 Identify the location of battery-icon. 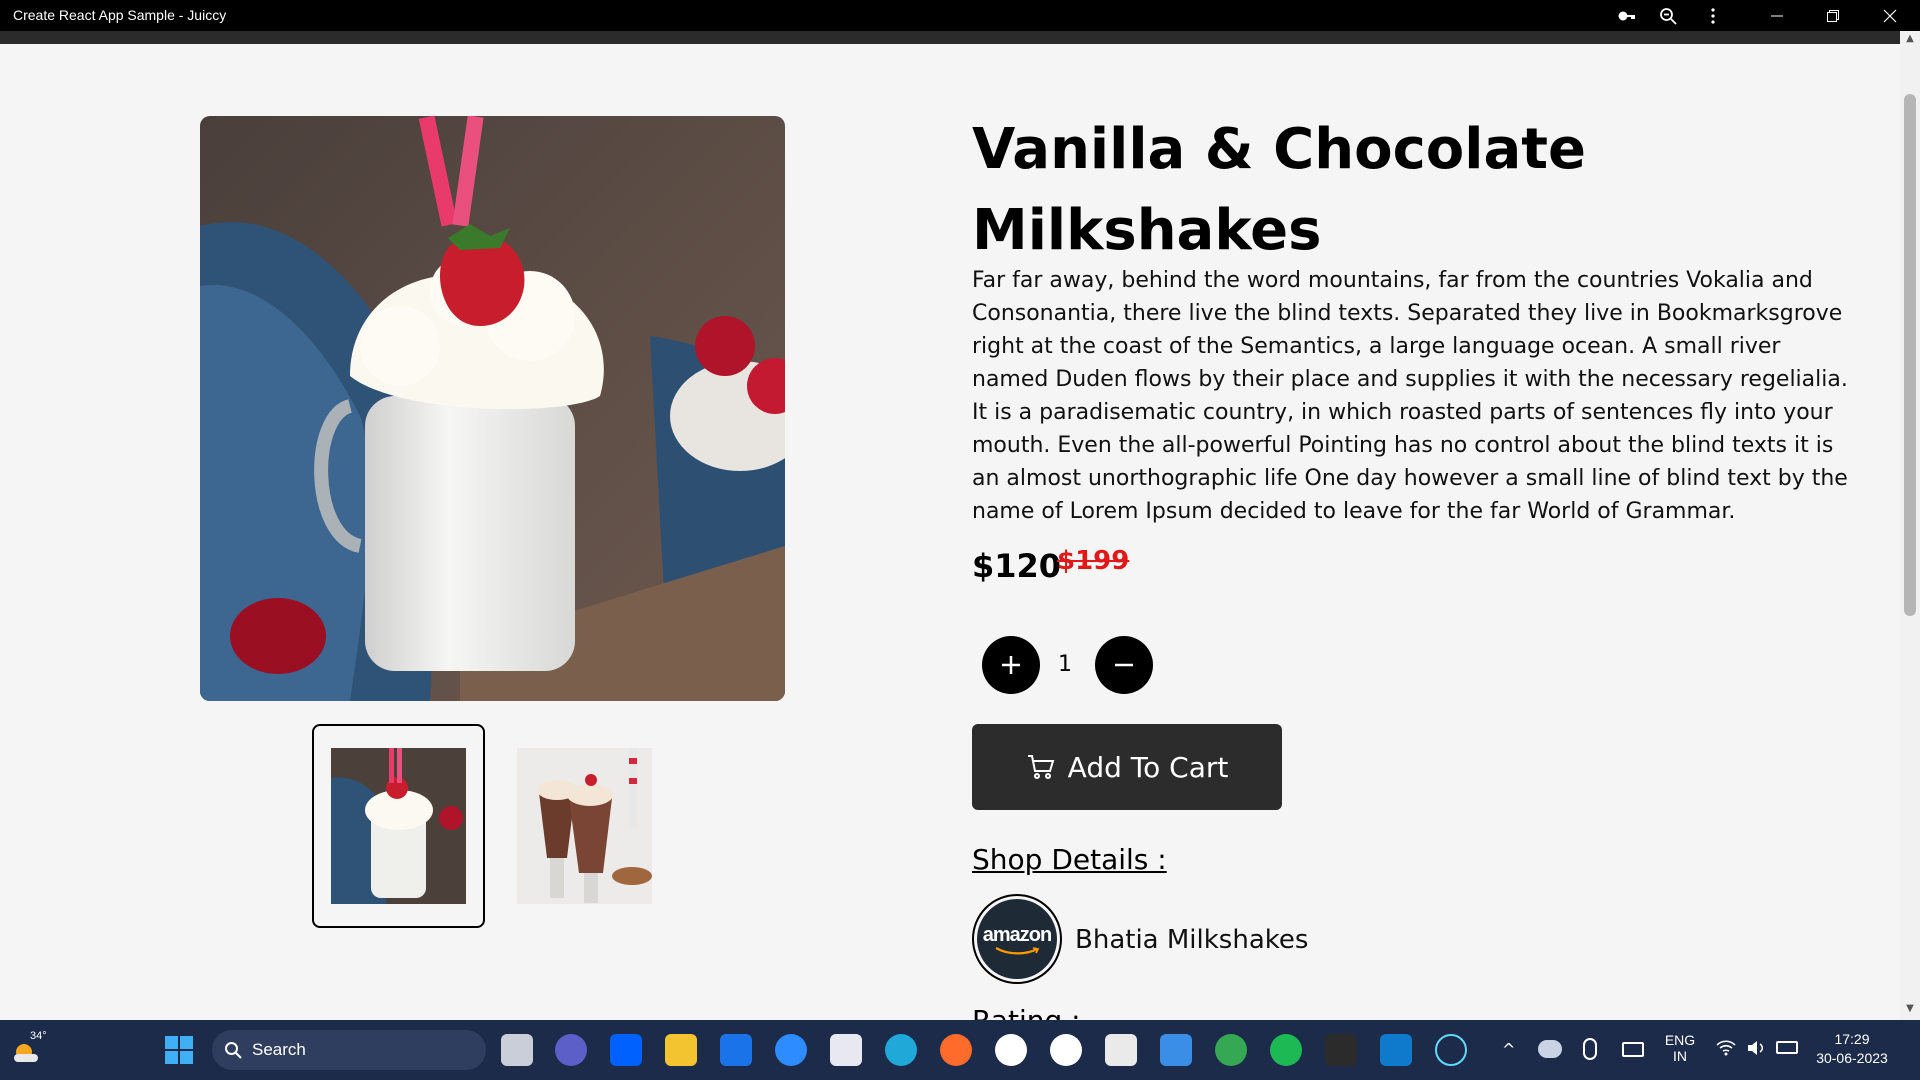
(1787, 1047).